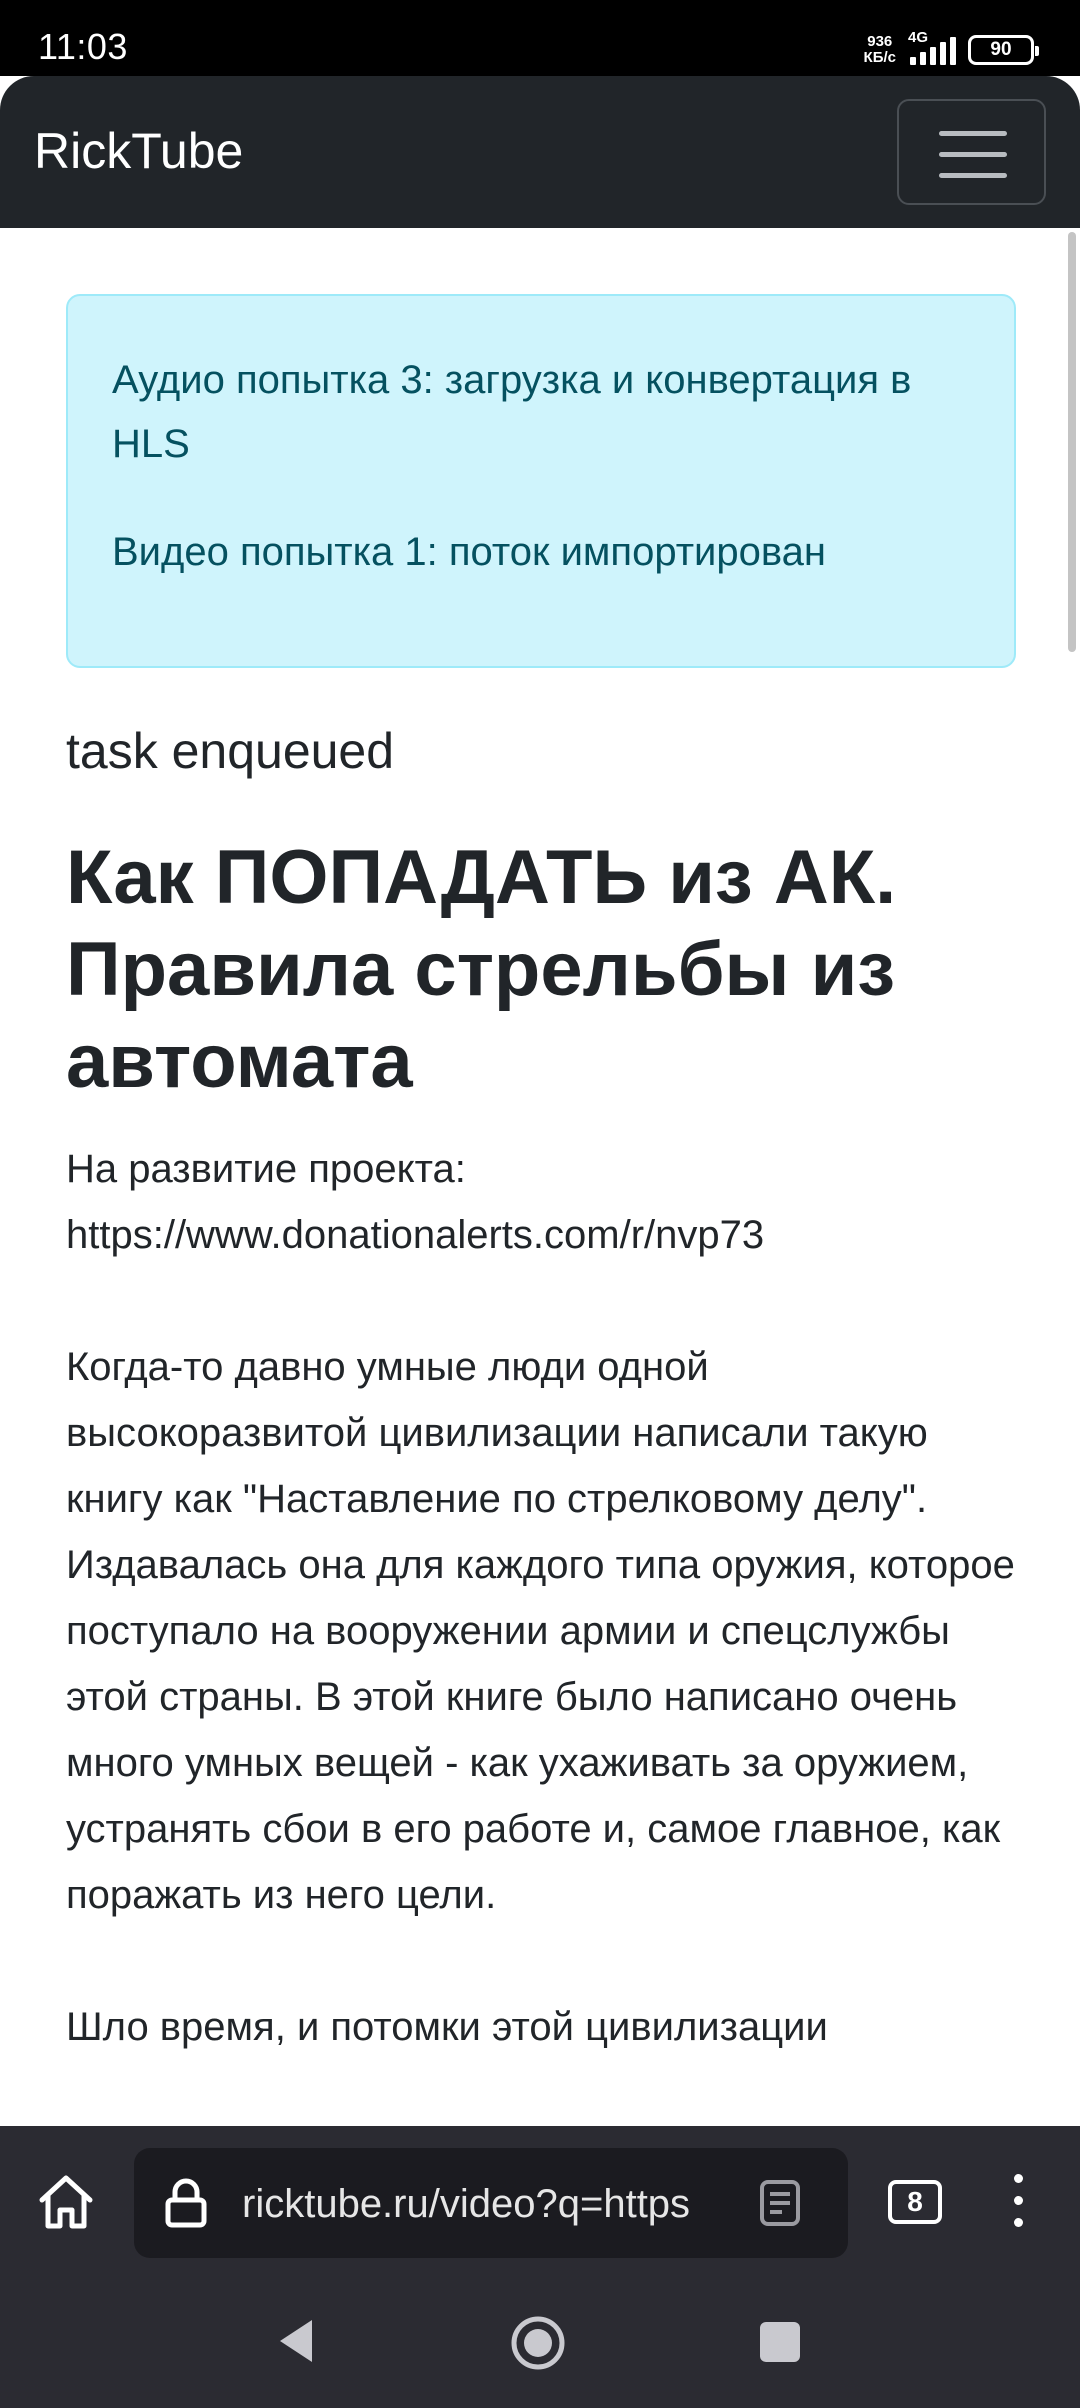 The width and height of the screenshot is (1080, 2408). Describe the element at coordinates (186, 2203) in the screenshot. I see `lock-icon` at that location.